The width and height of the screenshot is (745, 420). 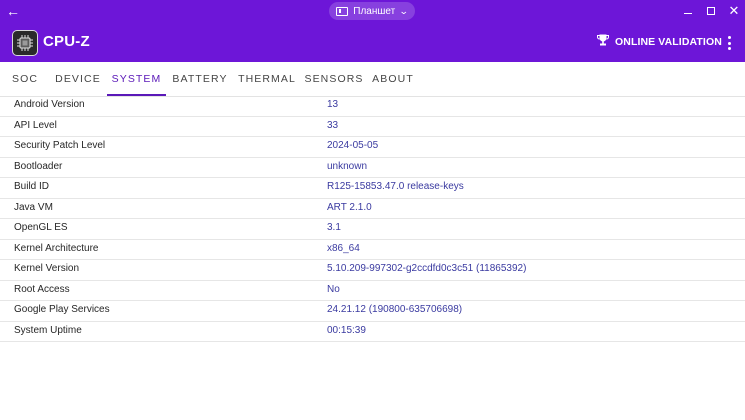 I want to click on list-item: Root Access No, so click(x=372, y=291).